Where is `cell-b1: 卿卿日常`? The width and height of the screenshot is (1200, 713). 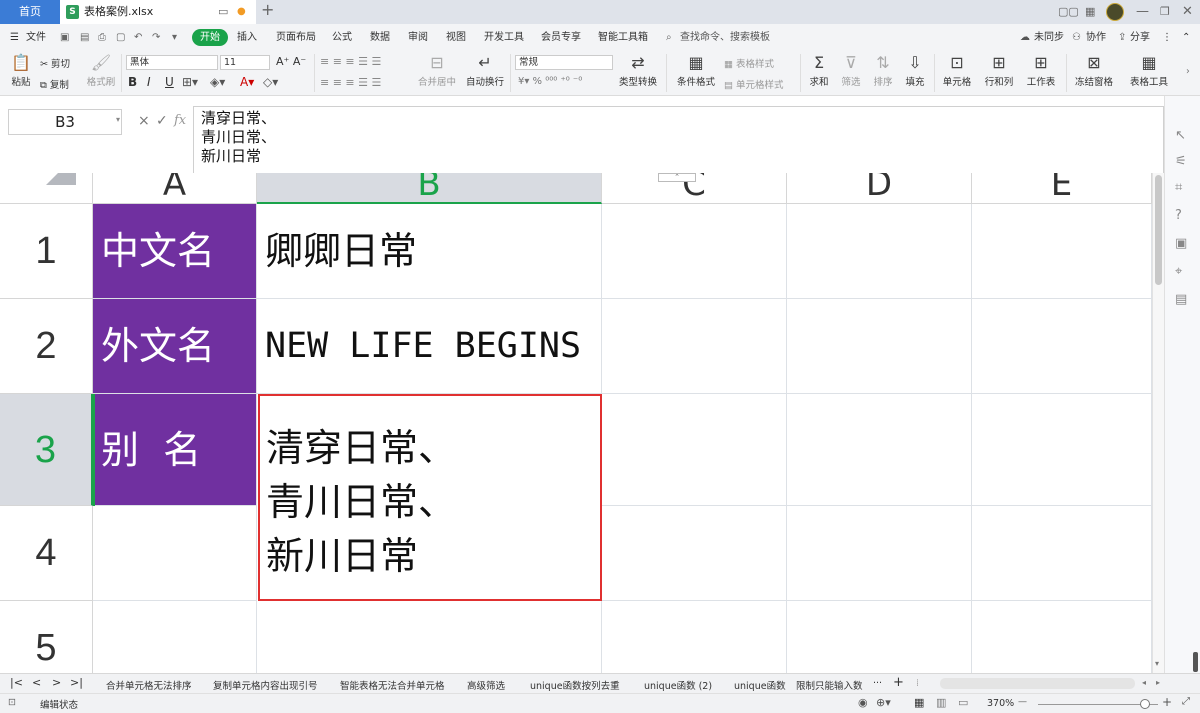
cell-b1: 卿卿日常 is located at coordinates (429, 251).